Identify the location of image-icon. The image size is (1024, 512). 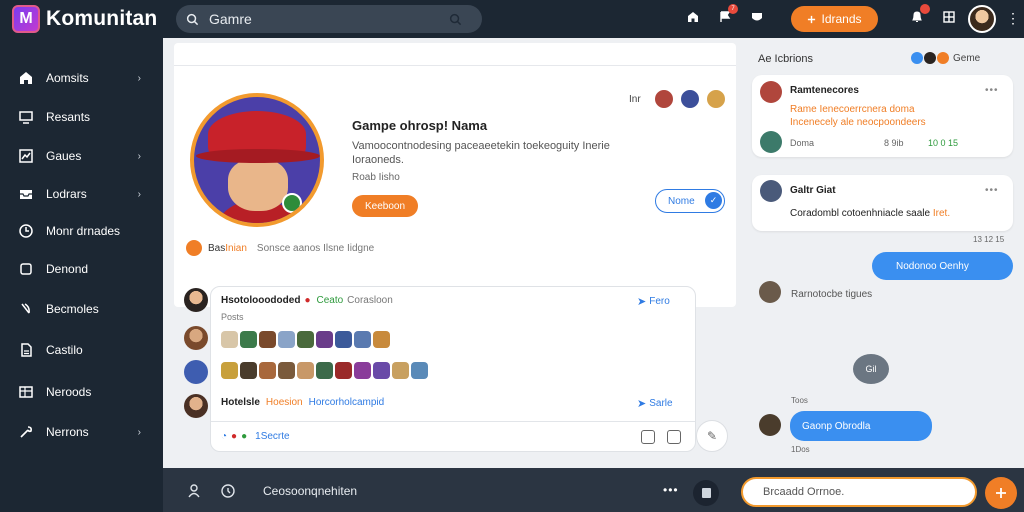
(648, 437).